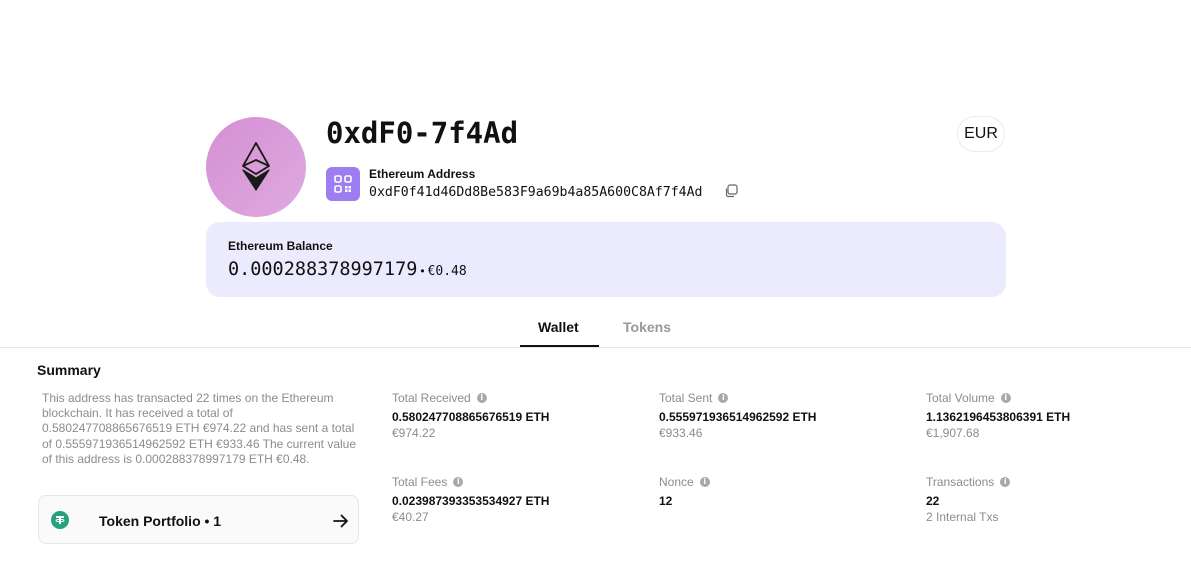 The image size is (1191, 562). What do you see at coordinates (676, 482) in the screenshot?
I see `stat-label: Nonce` at bounding box center [676, 482].